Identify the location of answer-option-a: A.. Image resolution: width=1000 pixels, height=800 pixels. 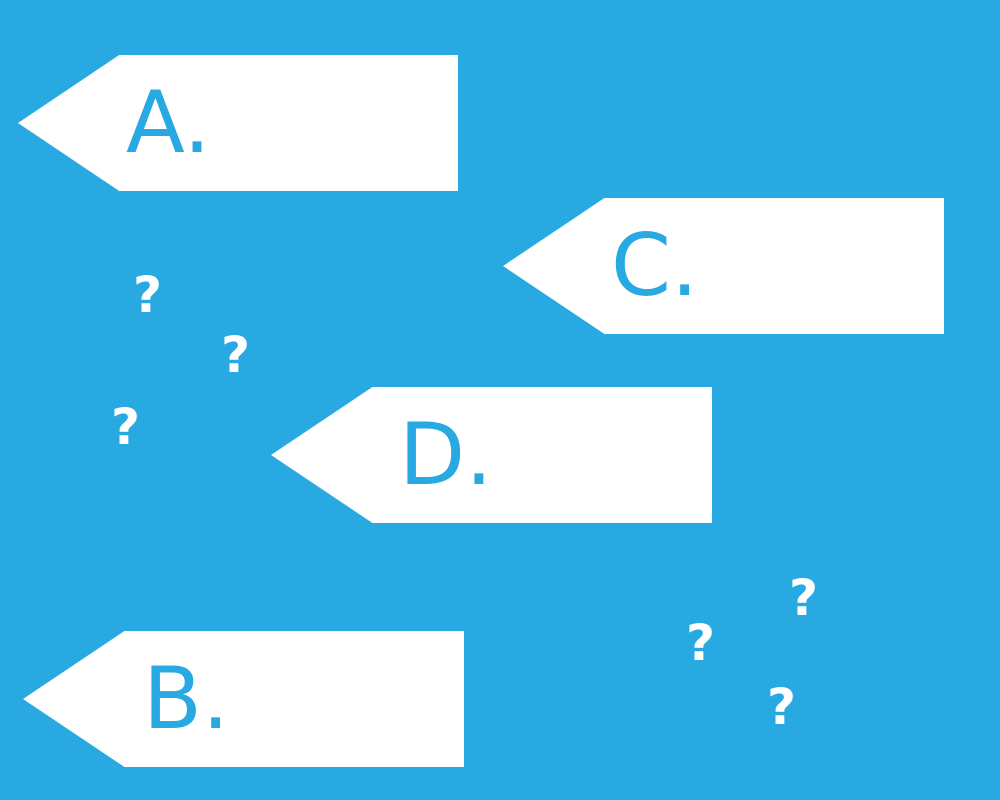
(238, 123).